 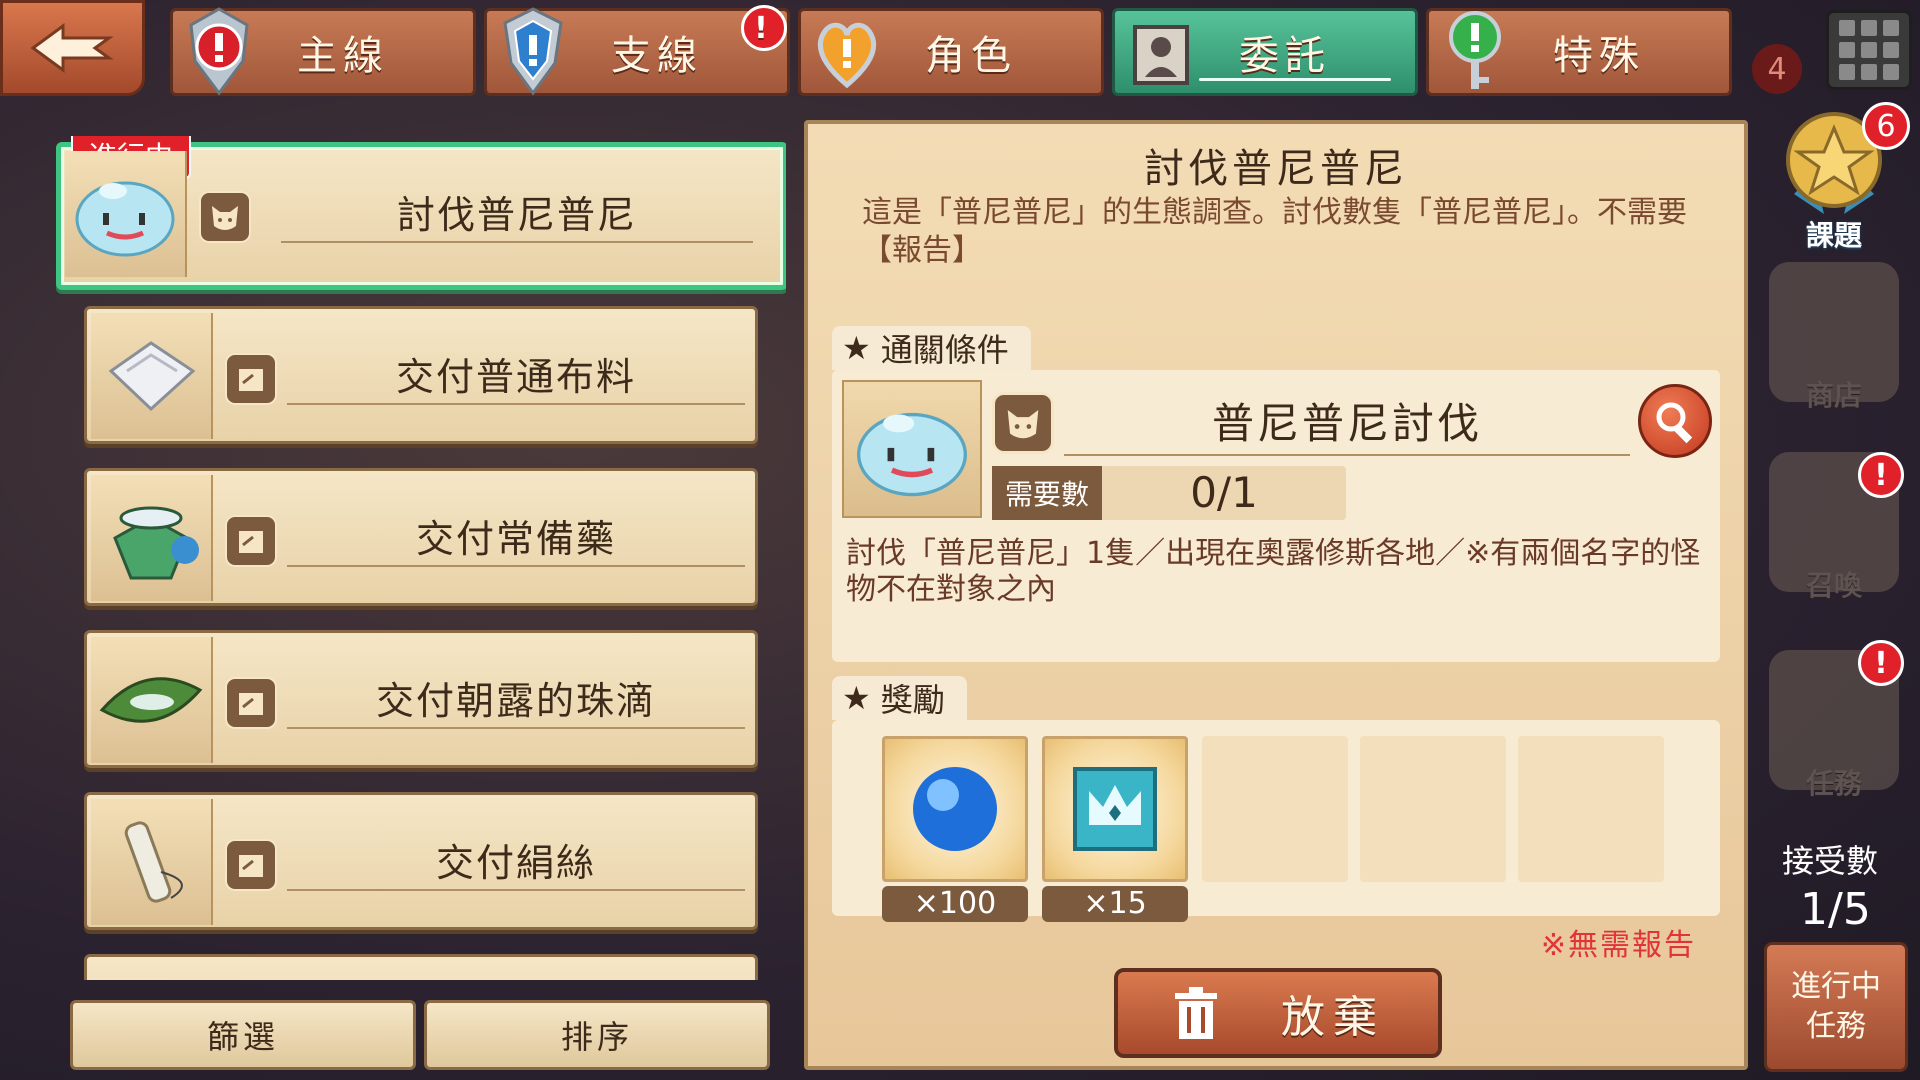 What do you see at coordinates (219, 51) in the screenshot?
I see `exclamation-shield-icon` at bounding box center [219, 51].